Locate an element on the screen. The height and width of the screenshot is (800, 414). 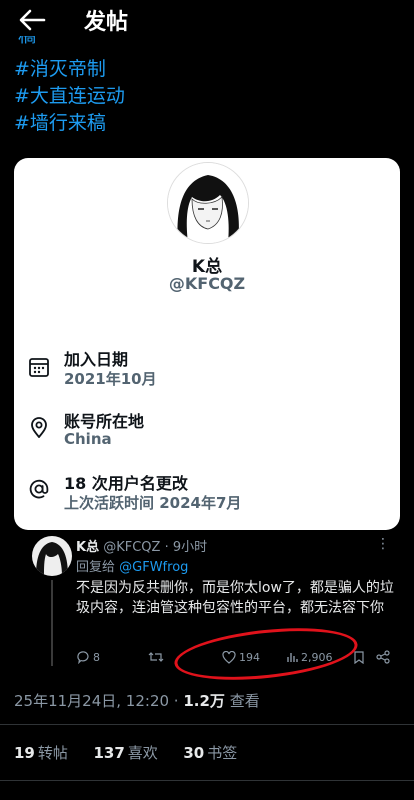
hashtag-link: #大直连运动 is located at coordinates (69, 96).